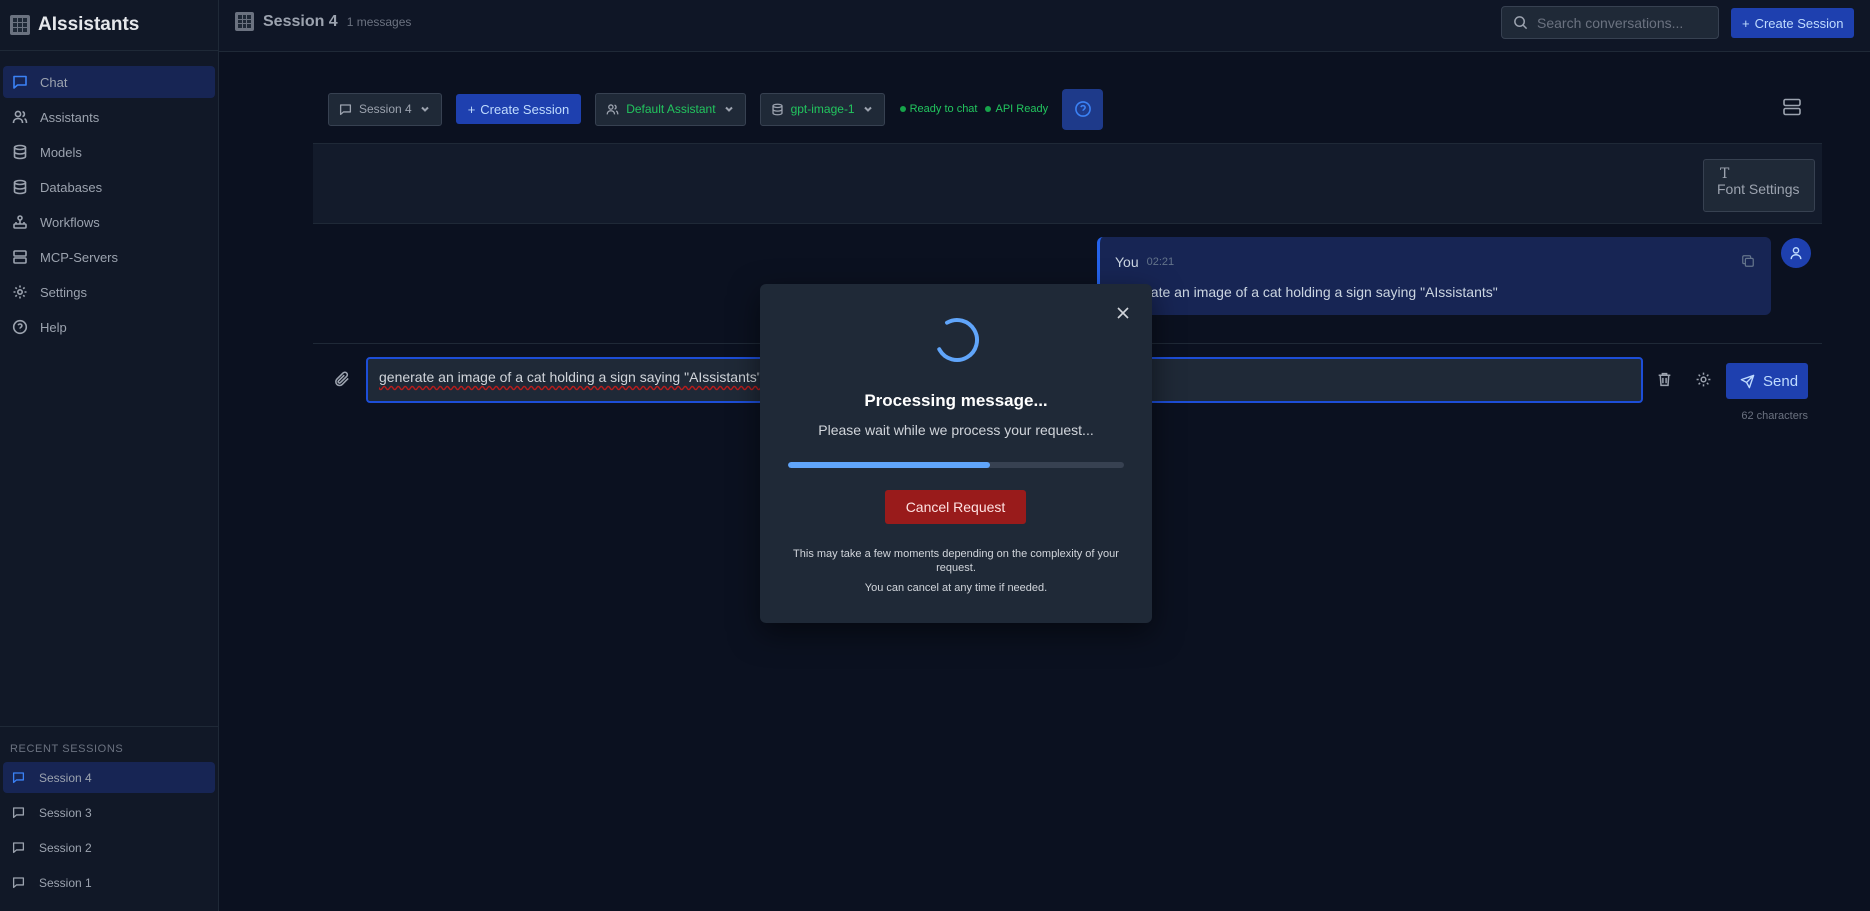 This screenshot has height=911, width=1870. Describe the element at coordinates (956, 588) in the screenshot. I see `modal-note-secondary: You can cancel at any time if needed.` at that location.